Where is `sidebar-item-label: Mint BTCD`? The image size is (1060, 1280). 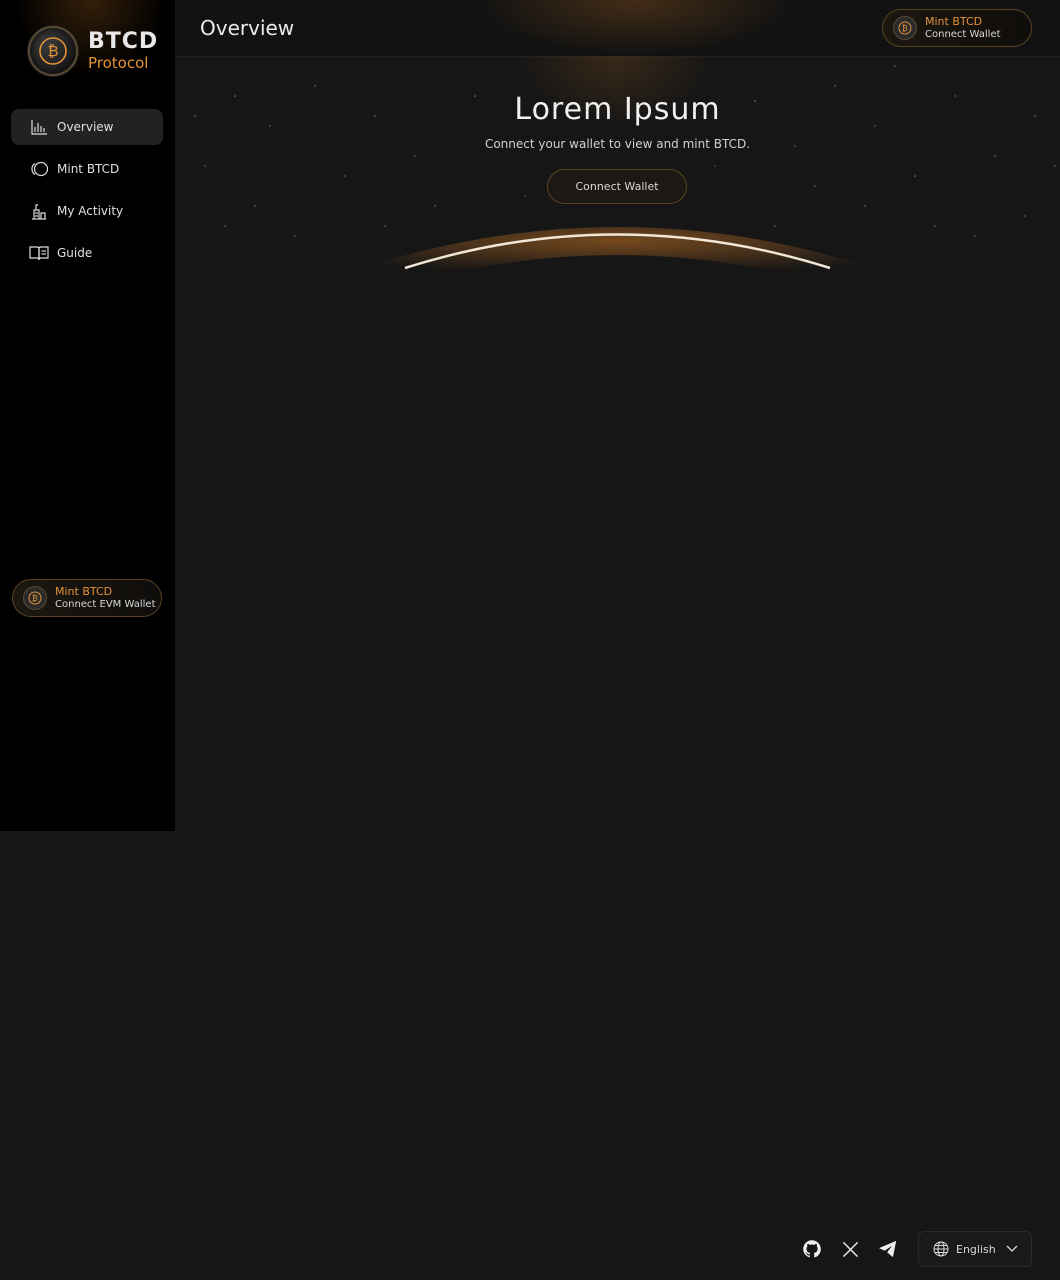 sidebar-item-label: Mint BTCD is located at coordinates (88, 169).